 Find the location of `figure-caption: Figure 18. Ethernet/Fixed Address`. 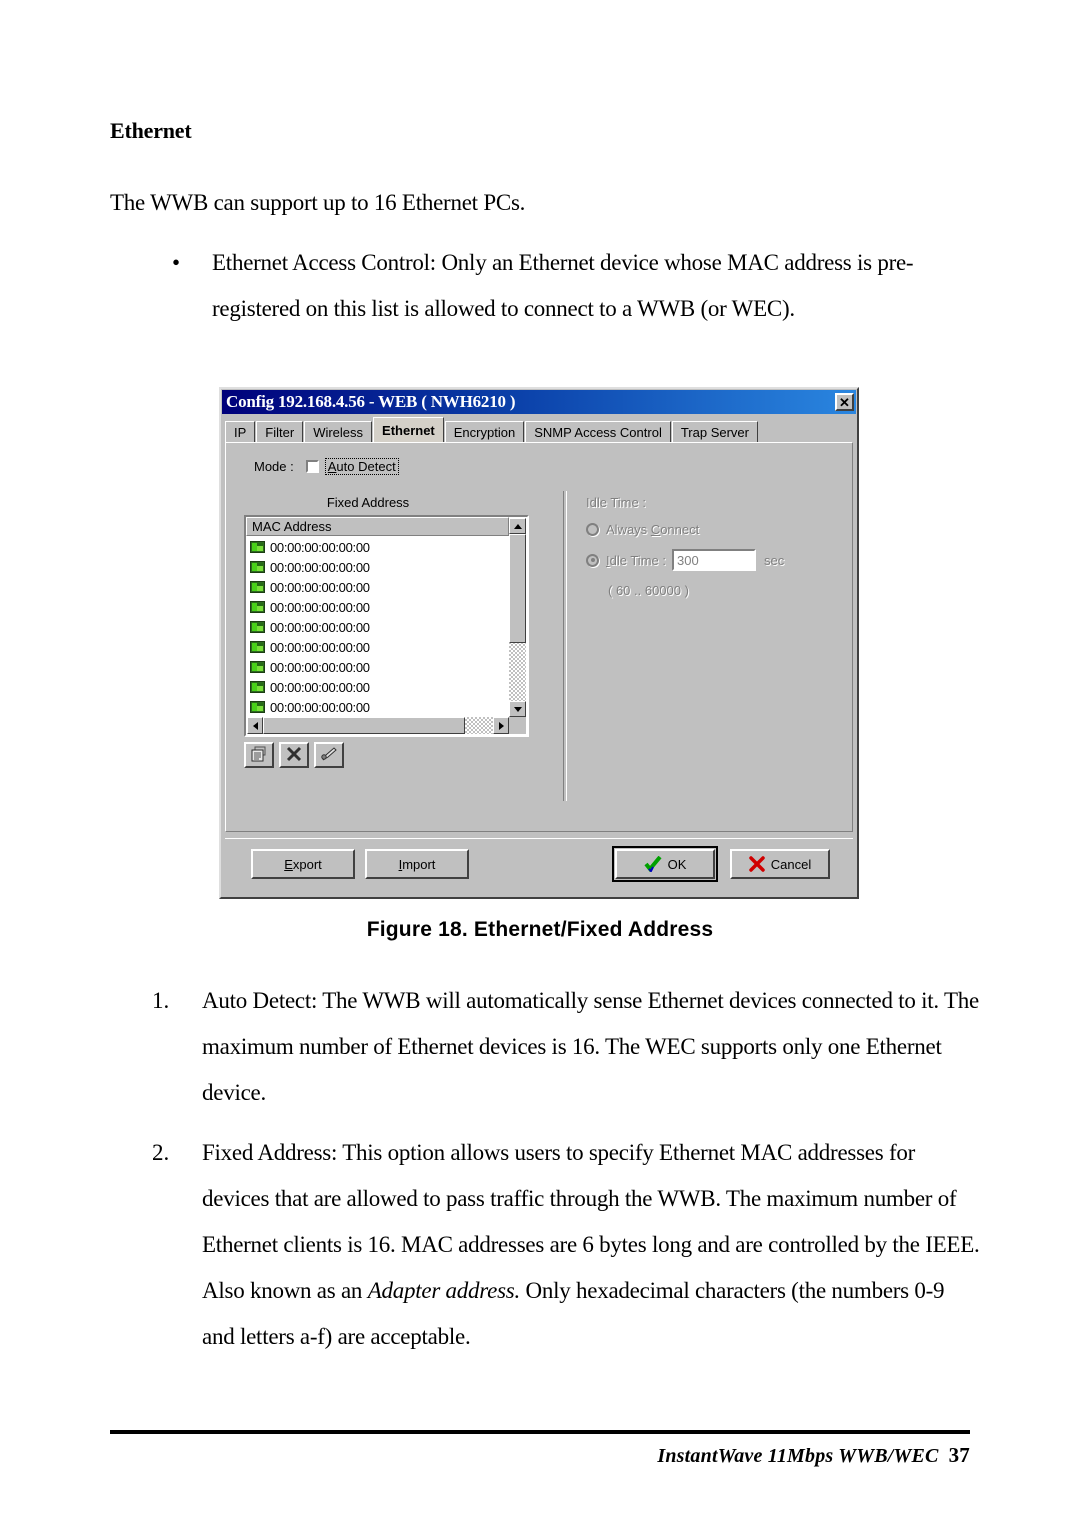

figure-caption: Figure 18. Ethernet/Fixed Address is located at coordinates (540, 929).